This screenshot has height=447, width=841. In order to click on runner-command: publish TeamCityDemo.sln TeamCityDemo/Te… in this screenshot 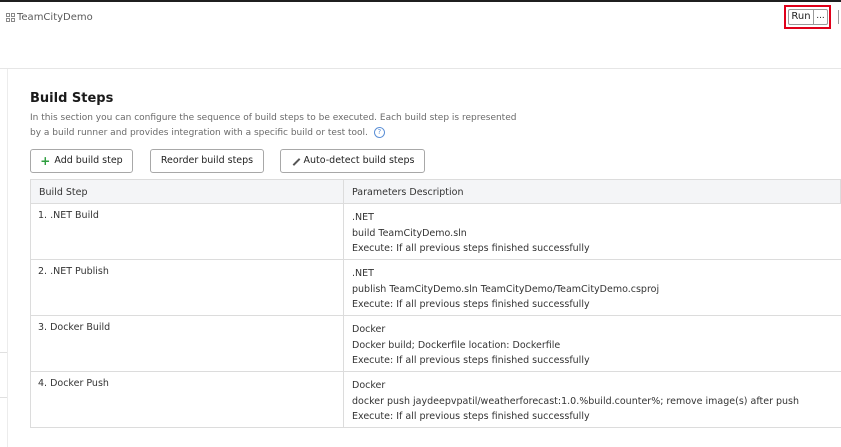, I will do `click(506, 289)`.